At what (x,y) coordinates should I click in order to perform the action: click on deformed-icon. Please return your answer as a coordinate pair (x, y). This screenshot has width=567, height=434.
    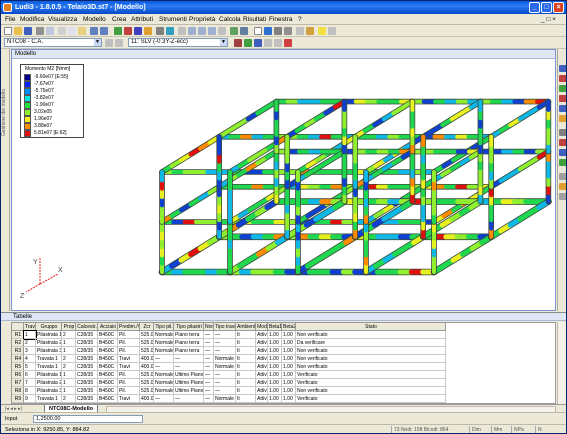
    Looking at the image, I should click on (248, 43).